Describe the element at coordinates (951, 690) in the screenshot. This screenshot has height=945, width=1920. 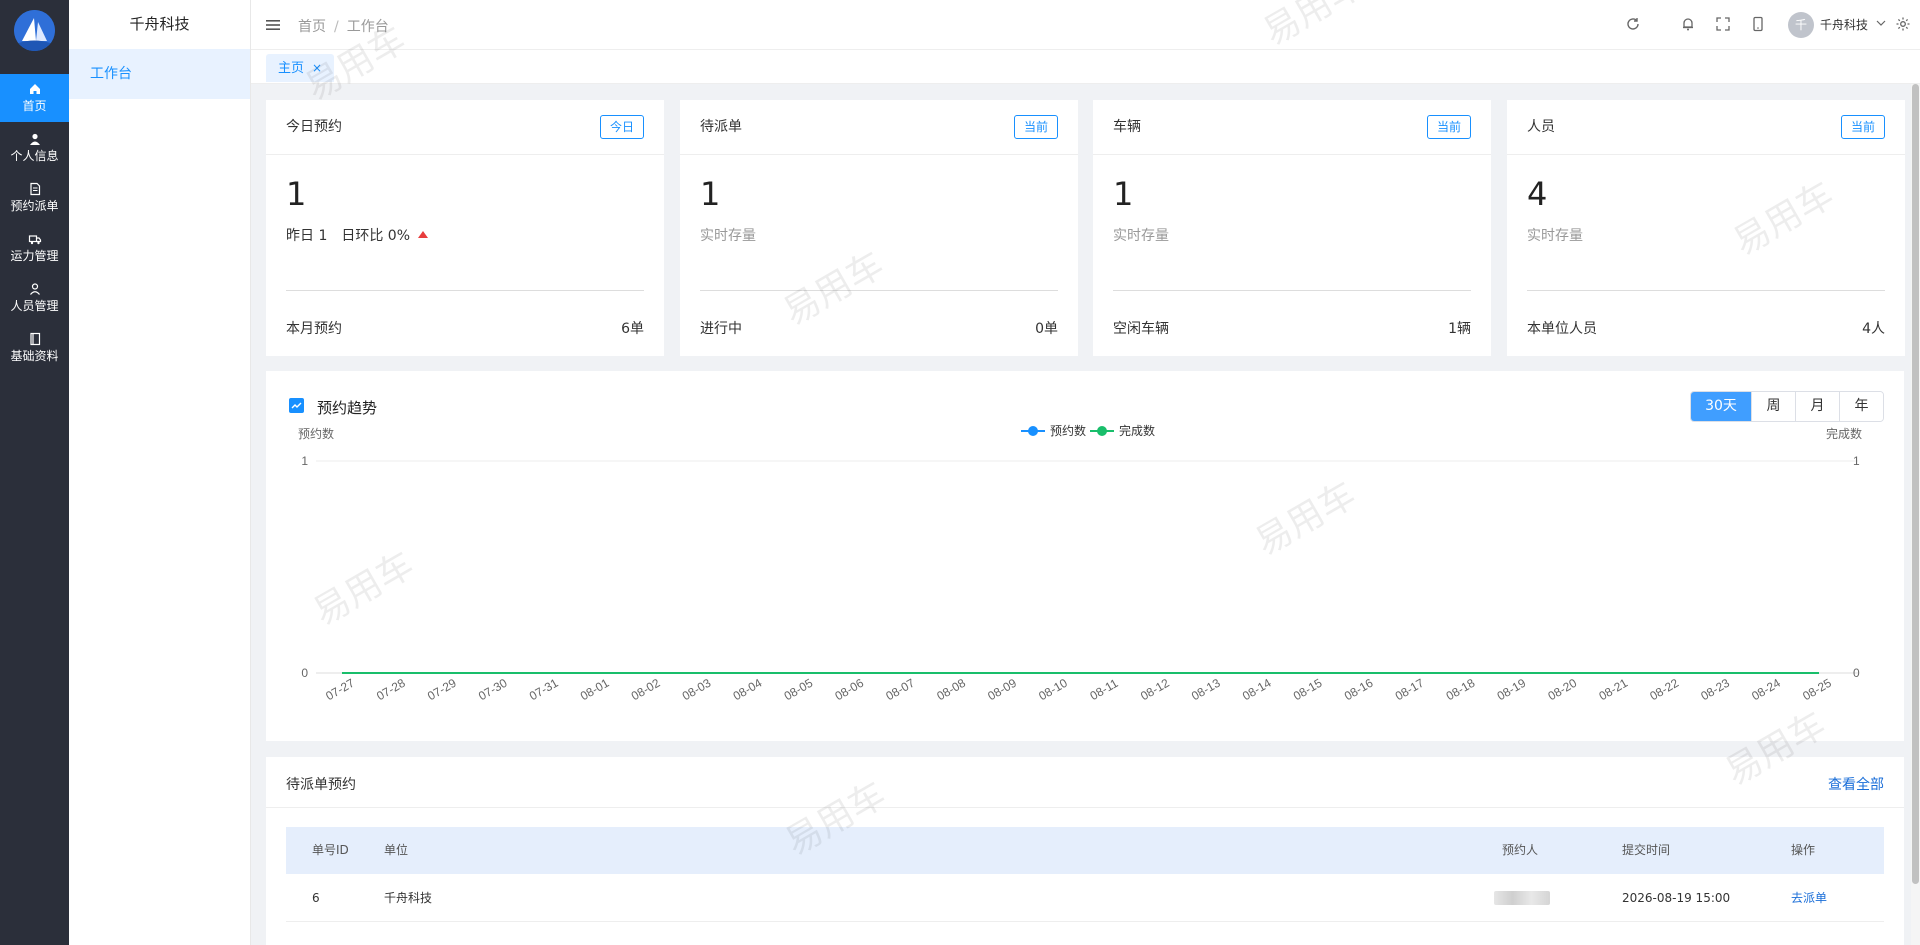
I see `x-tick-label: 08-08` at that location.